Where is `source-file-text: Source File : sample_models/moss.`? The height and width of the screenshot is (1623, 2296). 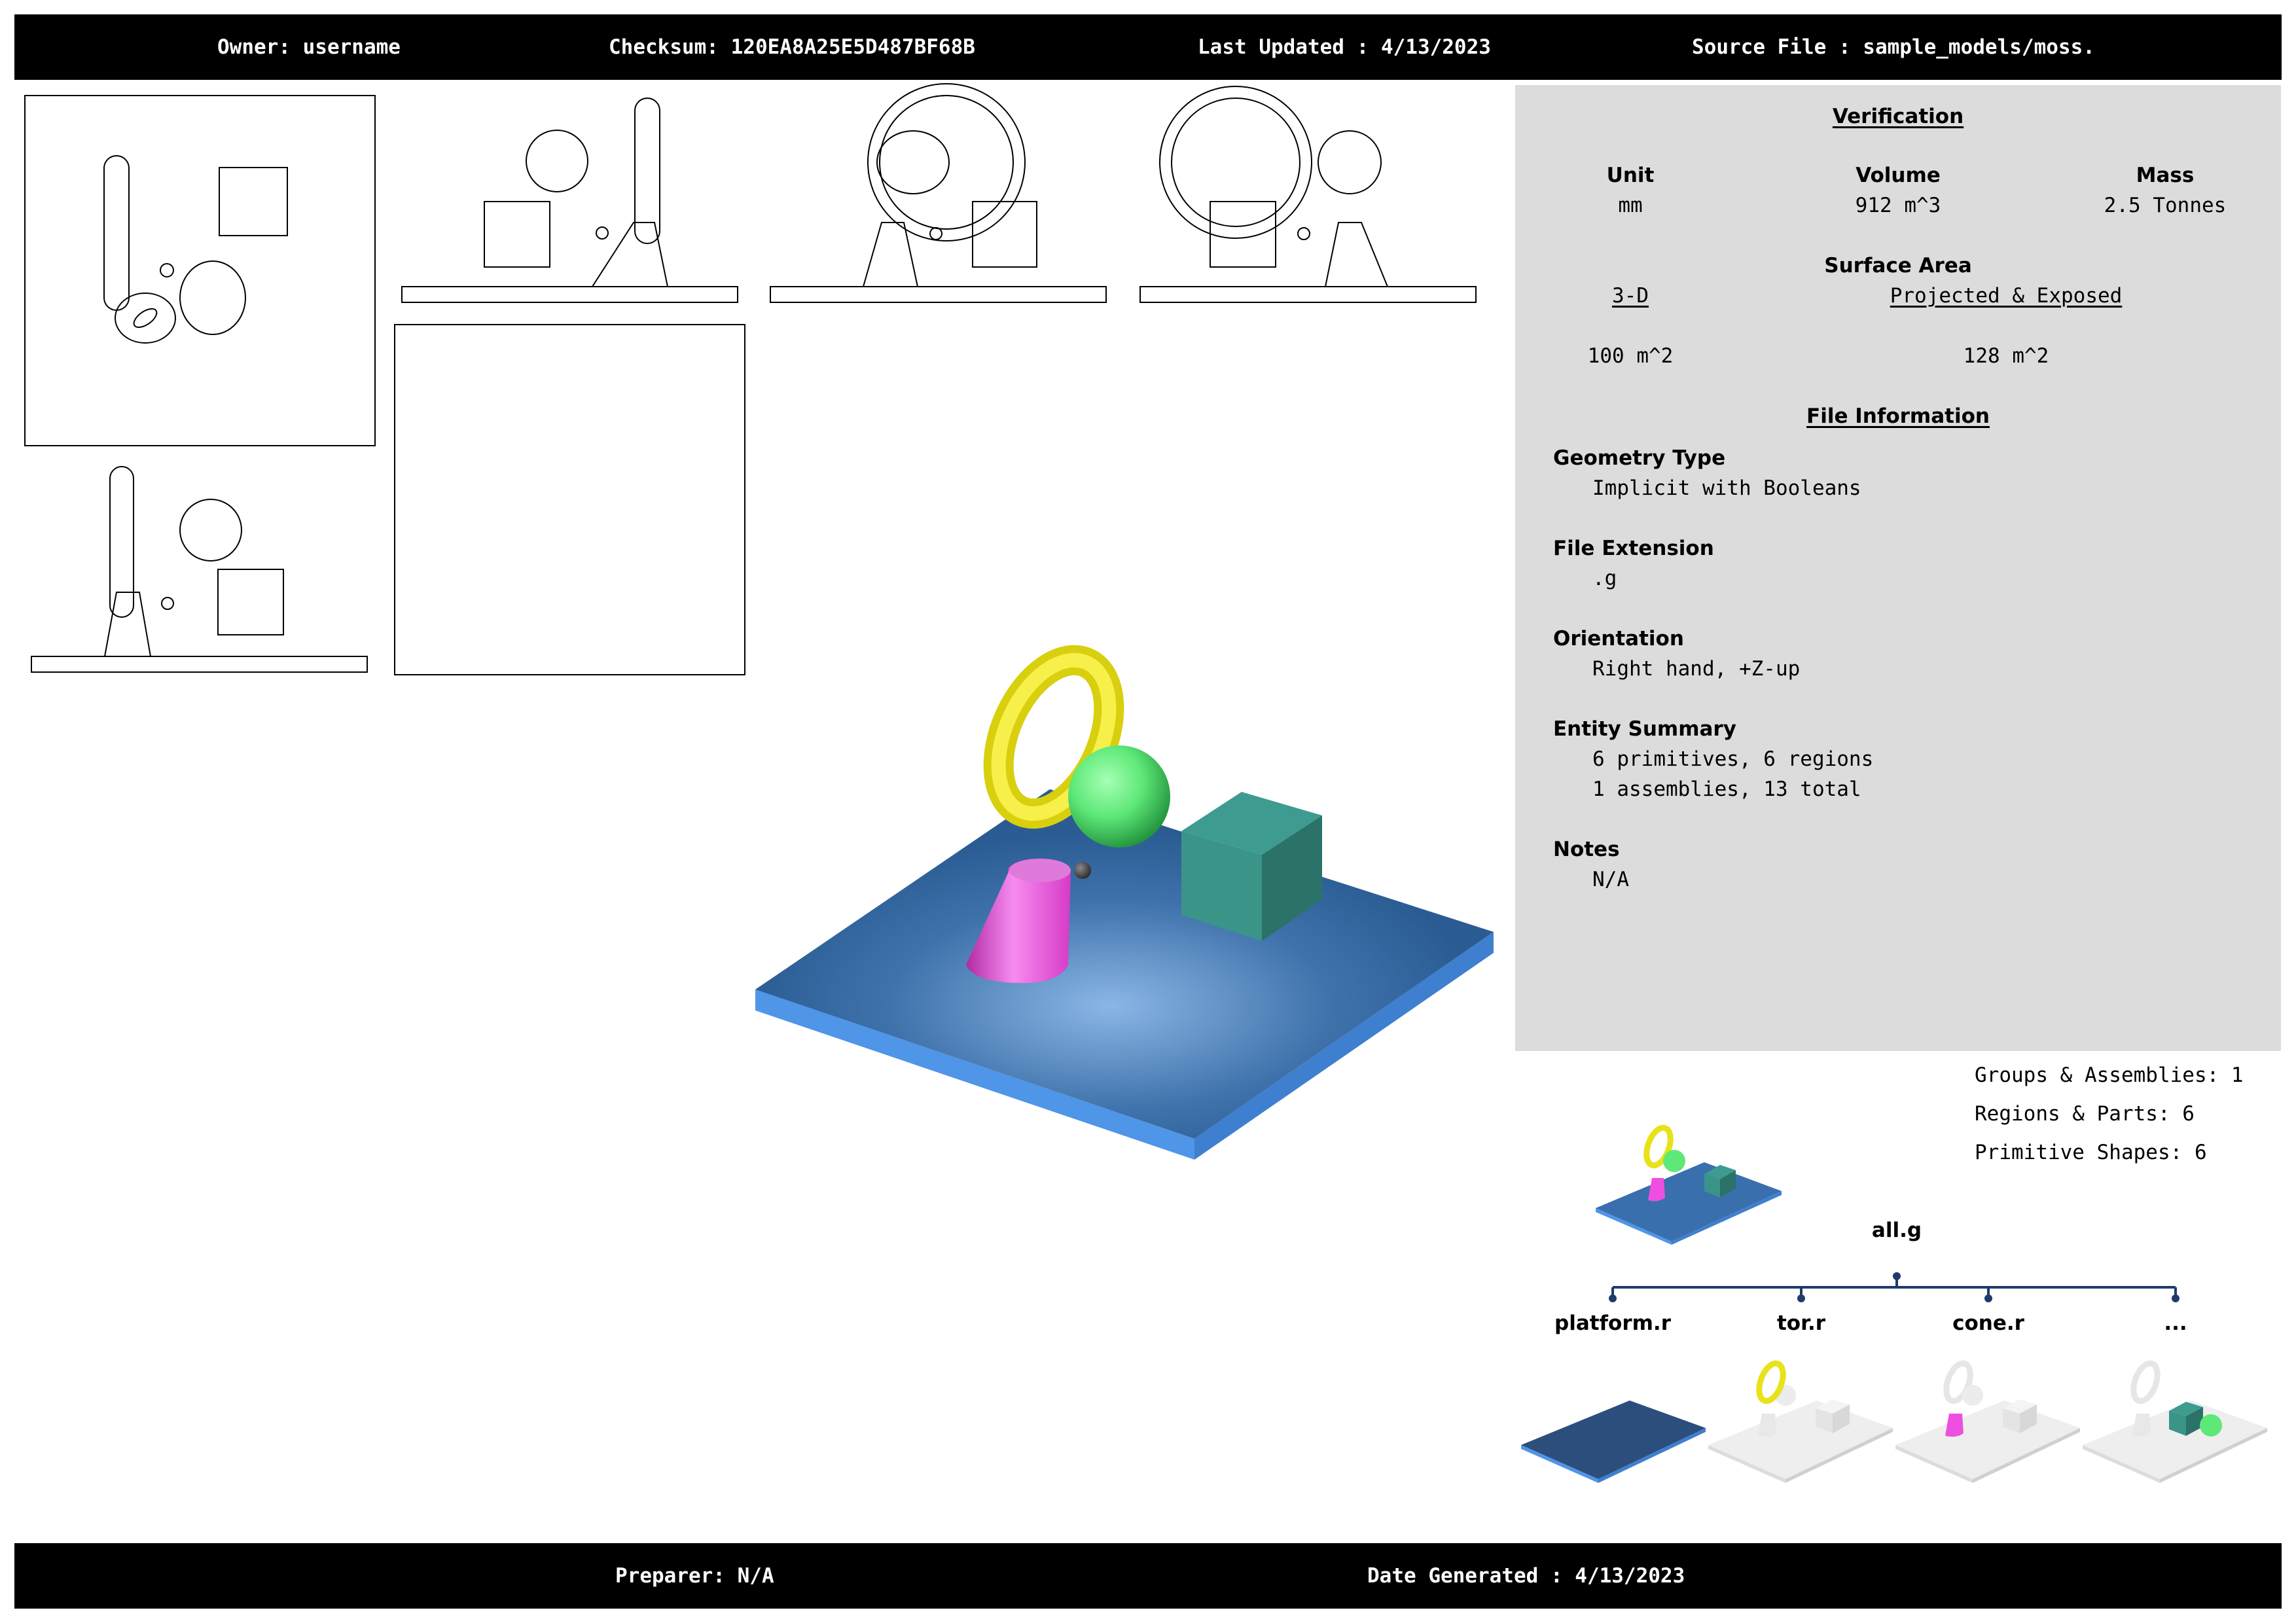
source-file-text: Source File : sample_models/moss. is located at coordinates (1894, 47).